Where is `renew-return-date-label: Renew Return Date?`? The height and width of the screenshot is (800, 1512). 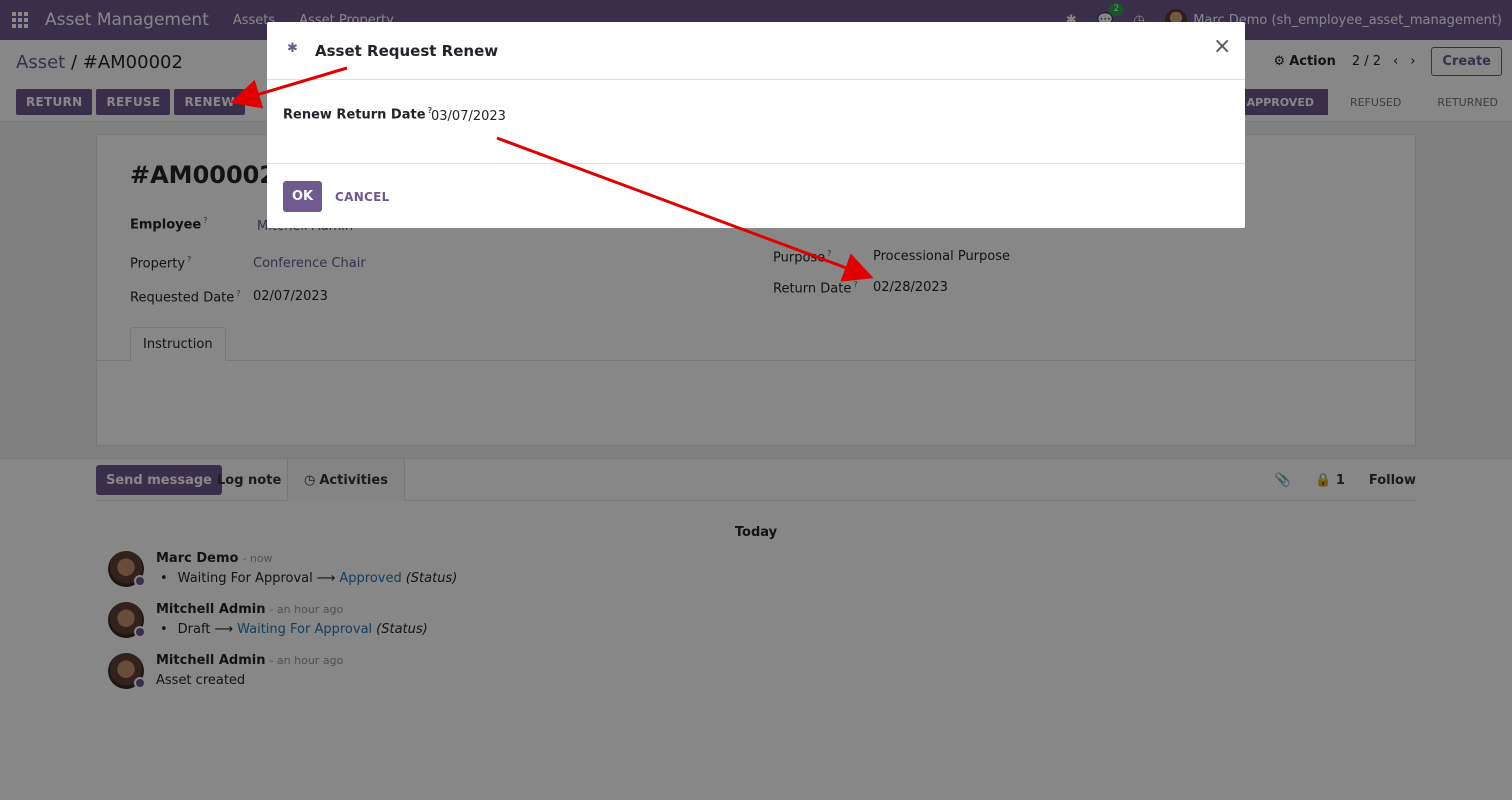
renew-return-date-label: Renew Return Date? is located at coordinates (357, 114).